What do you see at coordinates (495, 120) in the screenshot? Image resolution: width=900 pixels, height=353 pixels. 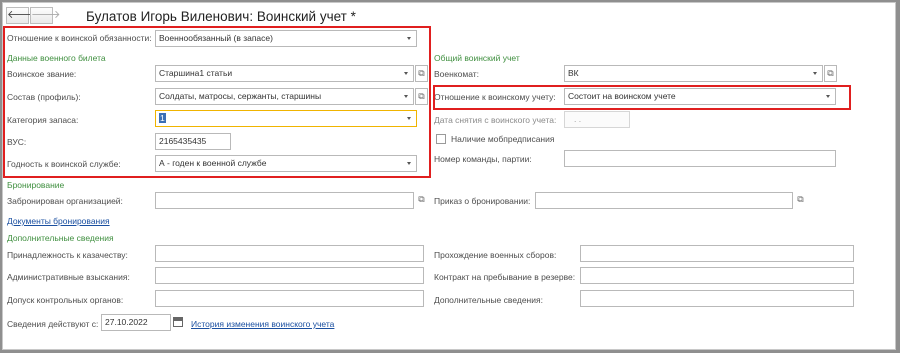 I see `removal-date-label: Дата снятия с воинского учета:` at bounding box center [495, 120].